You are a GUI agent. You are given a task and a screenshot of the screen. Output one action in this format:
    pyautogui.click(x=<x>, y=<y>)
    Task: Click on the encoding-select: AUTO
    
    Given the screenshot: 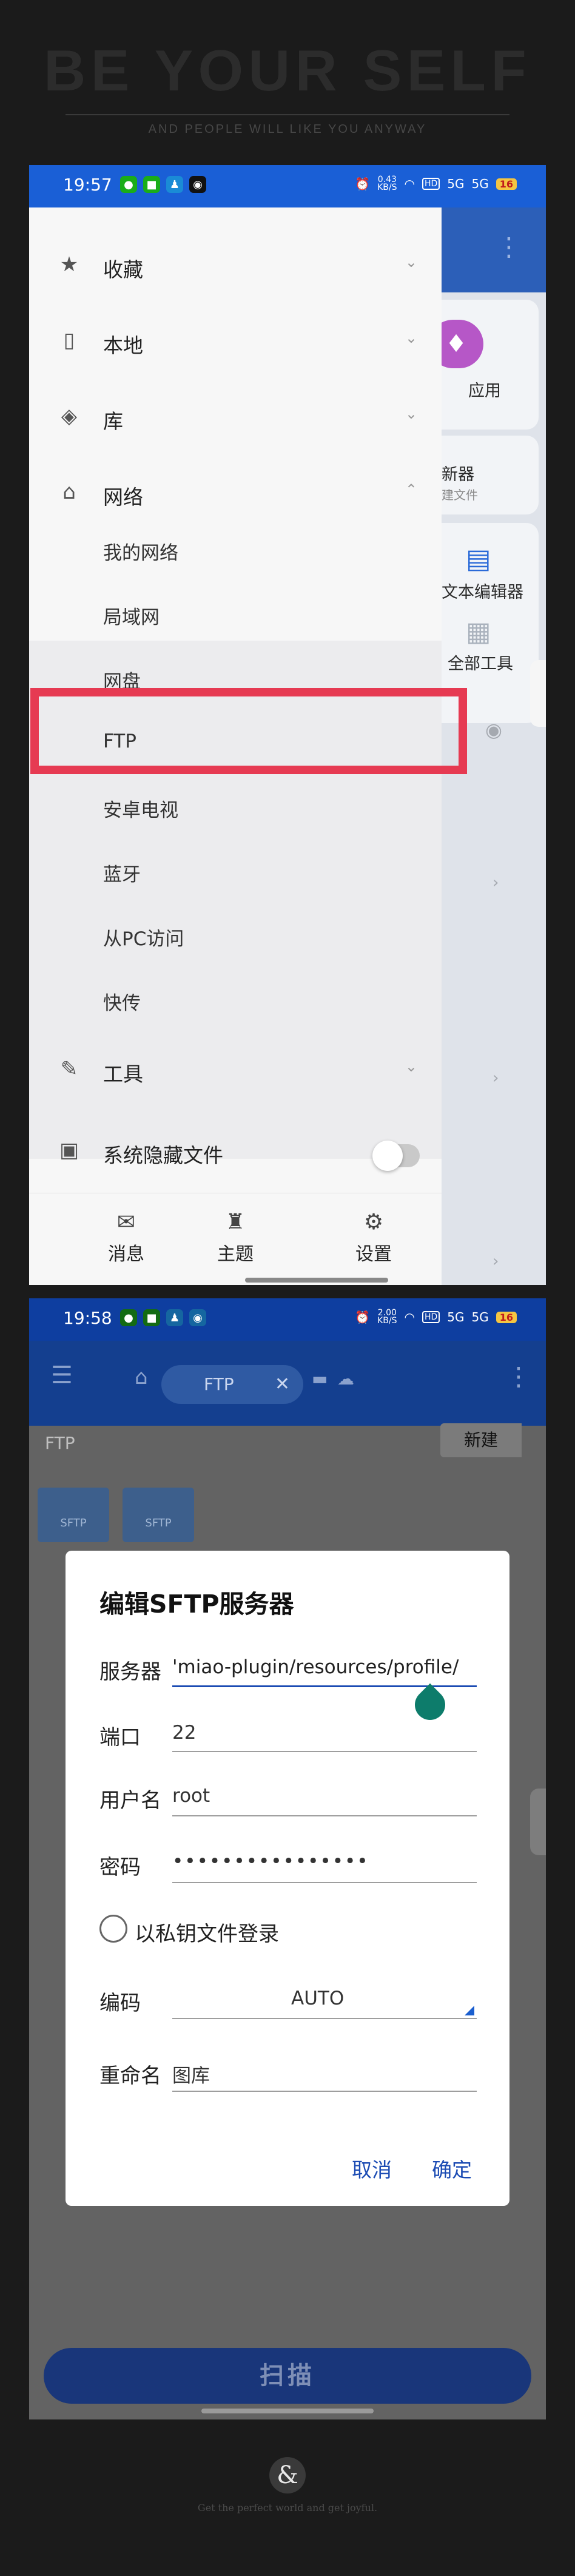 What is the action you would take?
    pyautogui.click(x=317, y=1999)
    